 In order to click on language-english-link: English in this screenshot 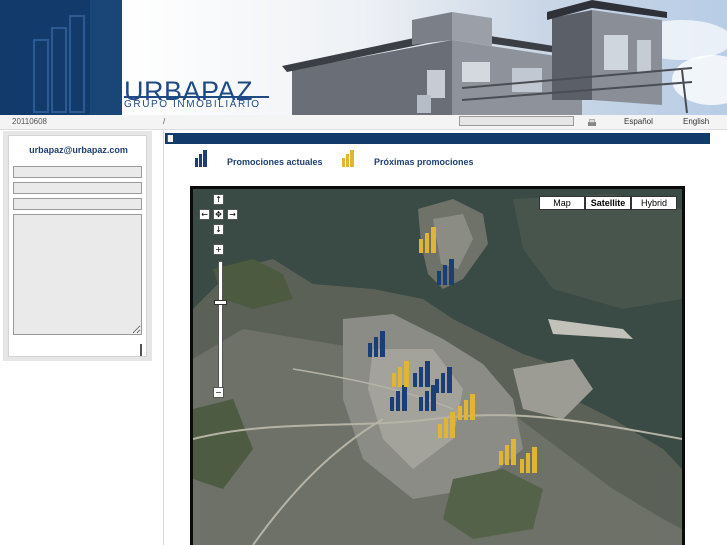, I will do `click(696, 121)`.